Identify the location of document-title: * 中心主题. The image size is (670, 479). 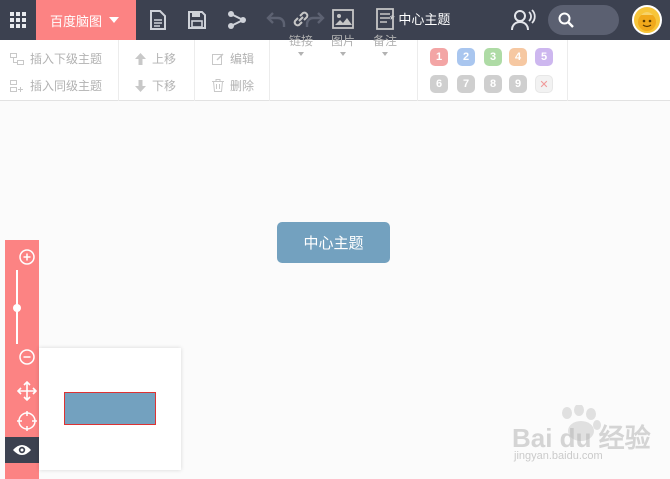
(420, 19).